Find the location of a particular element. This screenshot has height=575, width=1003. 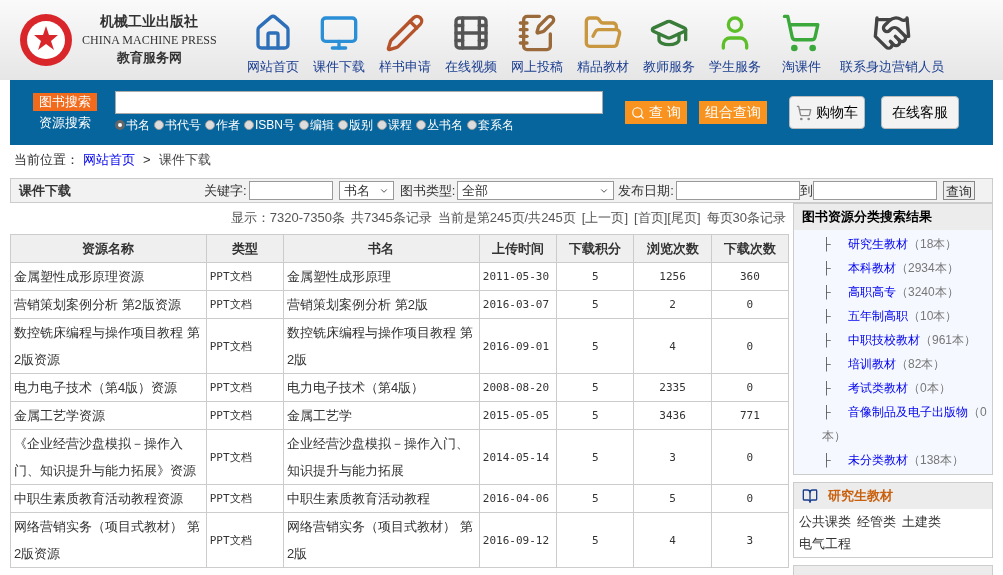

search-radio: 丛书名 is located at coordinates (439, 125).